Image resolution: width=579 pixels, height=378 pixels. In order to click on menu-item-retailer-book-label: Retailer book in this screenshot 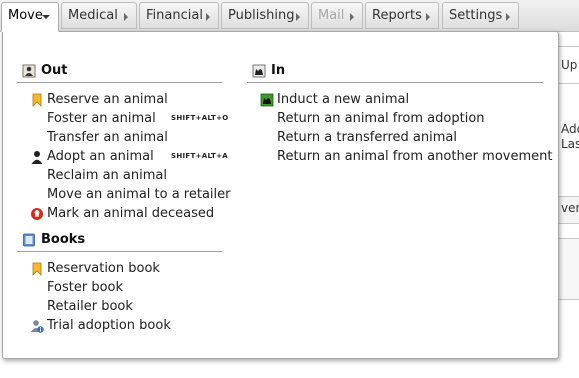, I will do `click(90, 306)`.